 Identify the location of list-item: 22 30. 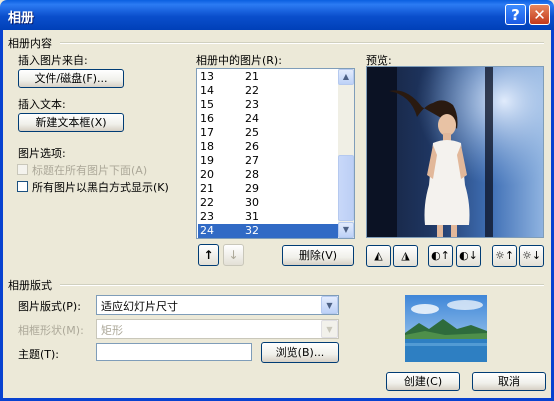
(268, 203).